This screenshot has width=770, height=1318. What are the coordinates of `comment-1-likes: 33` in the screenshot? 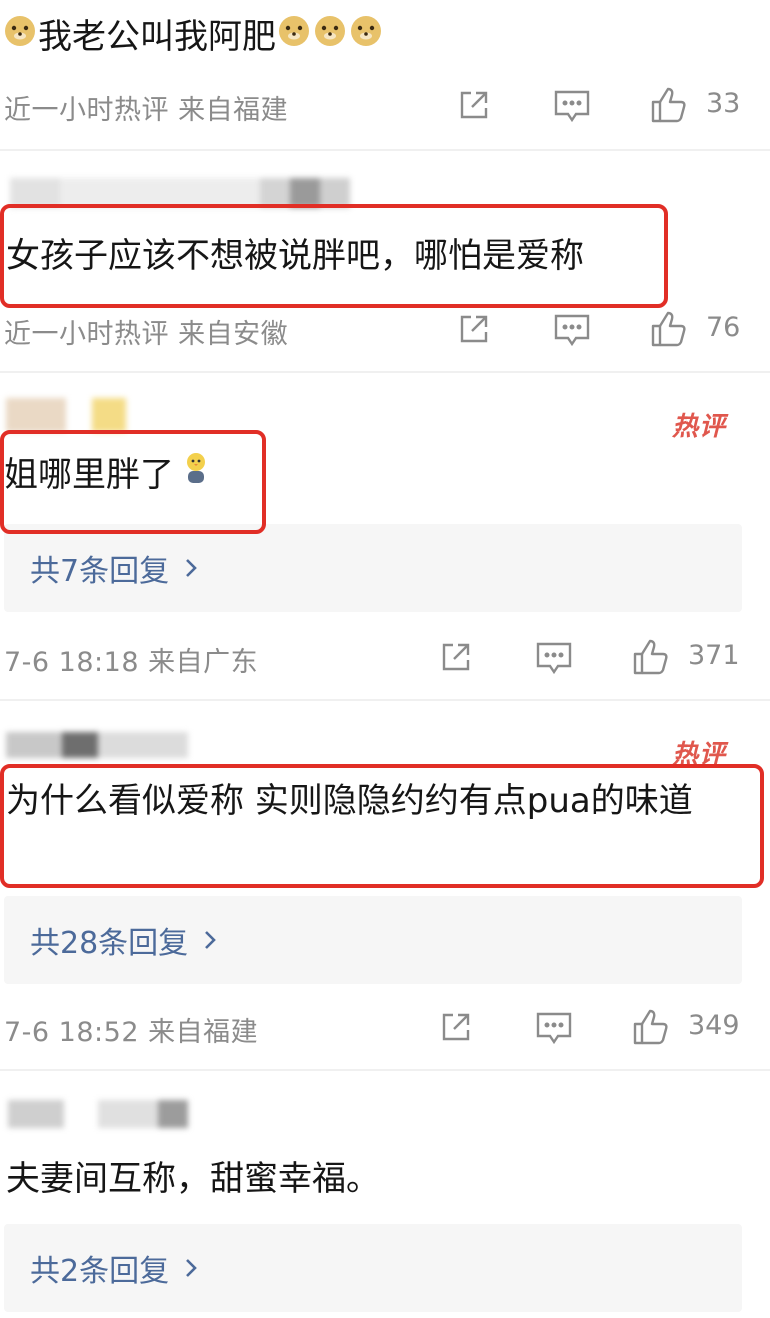 It's located at (723, 103).